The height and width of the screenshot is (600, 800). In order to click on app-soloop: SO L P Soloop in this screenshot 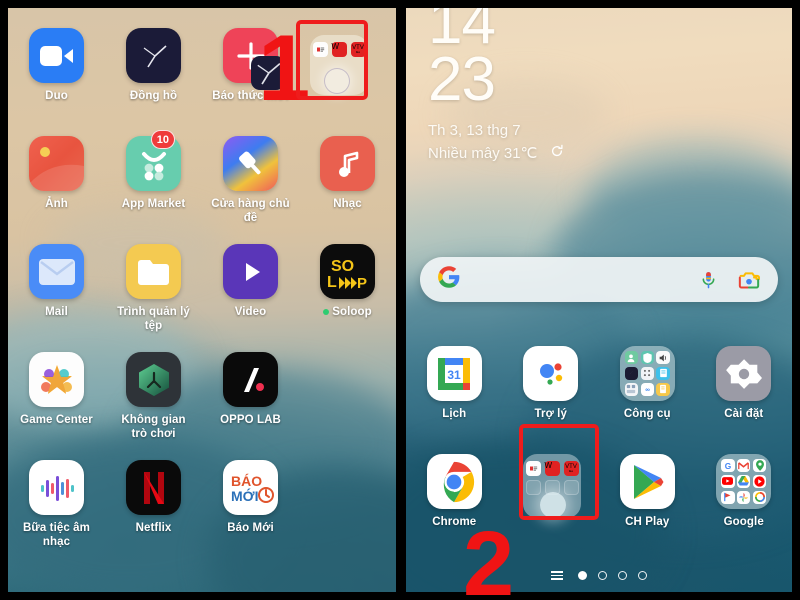, I will do `click(347, 288)`.